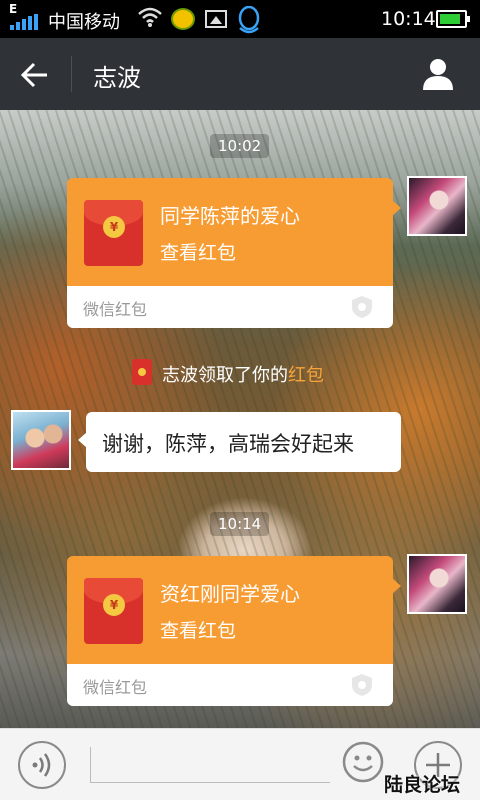 Image resolution: width=480 pixels, height=800 pixels. What do you see at coordinates (240, 146) in the screenshot?
I see `message-timestamp: 10:02` at bounding box center [240, 146].